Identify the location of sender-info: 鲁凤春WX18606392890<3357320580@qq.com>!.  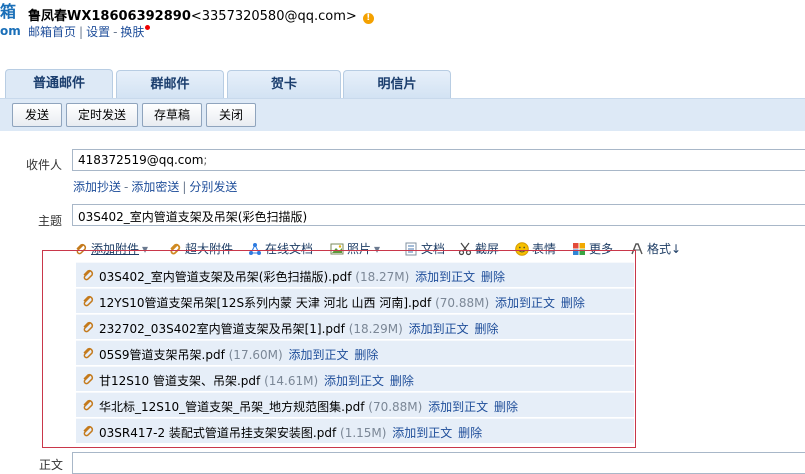
(201, 14).